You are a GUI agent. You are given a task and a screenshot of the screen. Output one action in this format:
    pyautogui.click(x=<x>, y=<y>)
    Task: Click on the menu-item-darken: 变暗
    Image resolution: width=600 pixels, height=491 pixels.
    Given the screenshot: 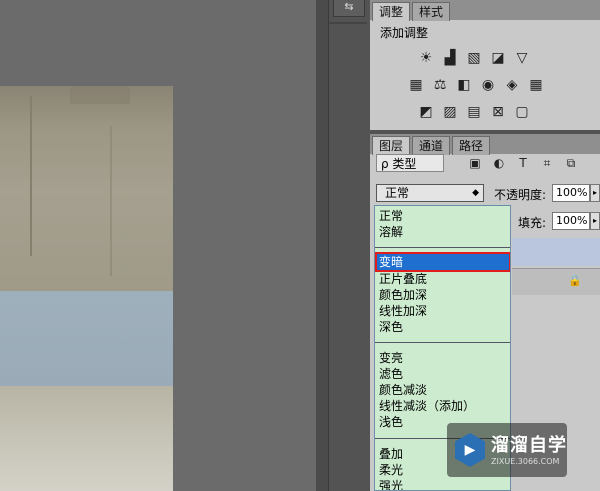 What is the action you would take?
    pyautogui.click(x=442, y=262)
    